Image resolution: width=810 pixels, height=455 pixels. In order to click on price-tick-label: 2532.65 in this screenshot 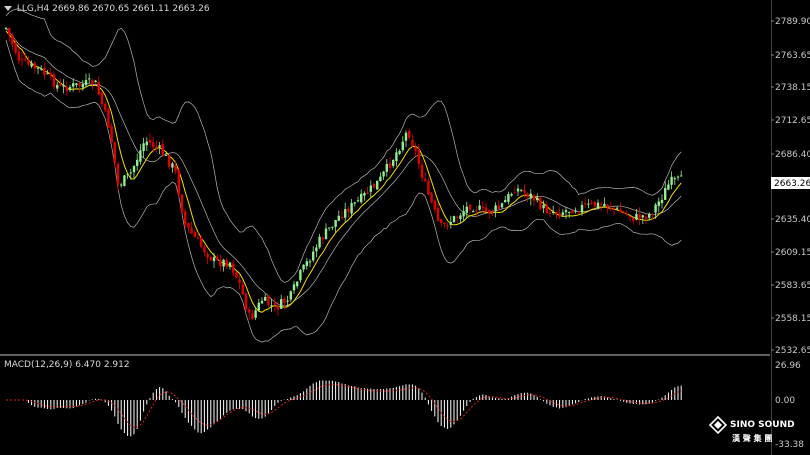, I will do `click(792, 351)`.